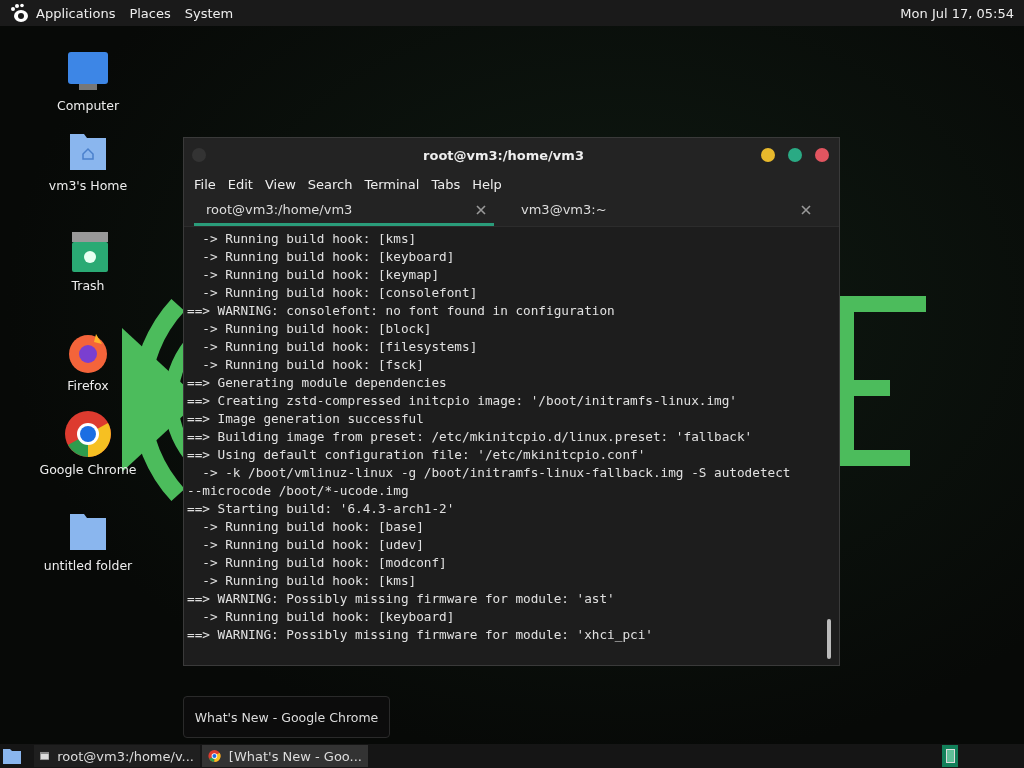  I want to click on terminal-line: -> Running build hook: [fsck], so click(313, 365).